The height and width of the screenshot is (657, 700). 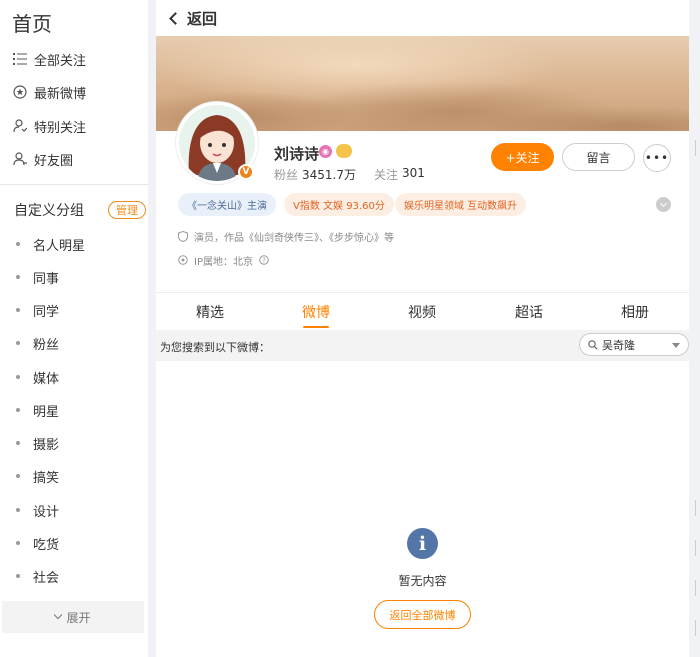 What do you see at coordinates (183, 236) in the screenshot?
I see `shield-icon` at bounding box center [183, 236].